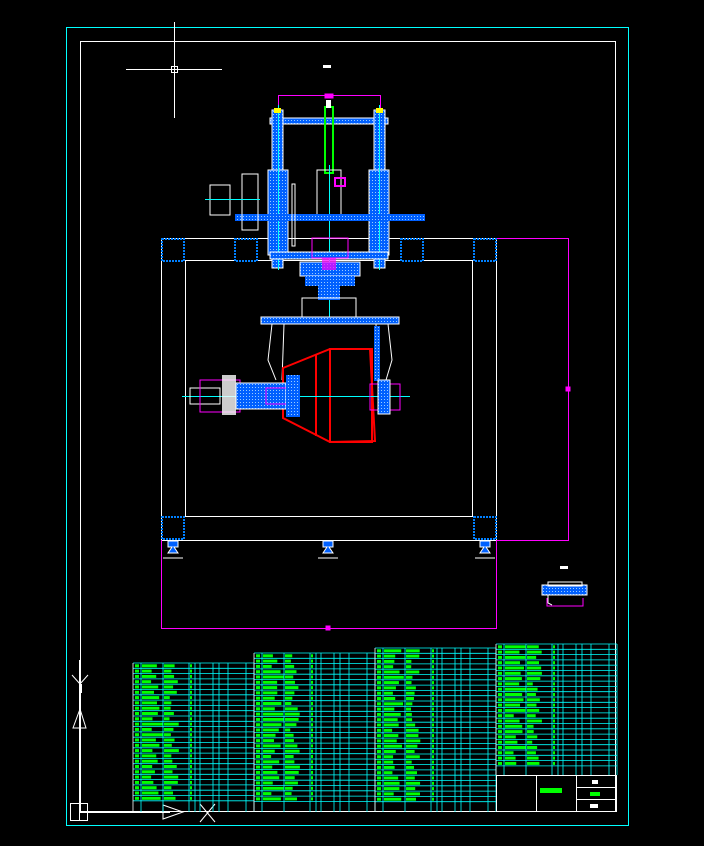 Image resolution: width=704 pixels, height=846 pixels. I want to click on section-detail-view, so click(564, 586).